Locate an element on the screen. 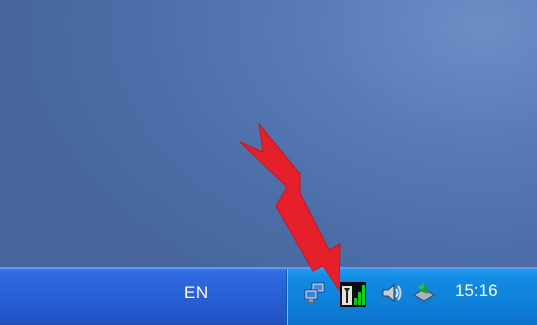  annotation-arrow is located at coordinates (290, 207).